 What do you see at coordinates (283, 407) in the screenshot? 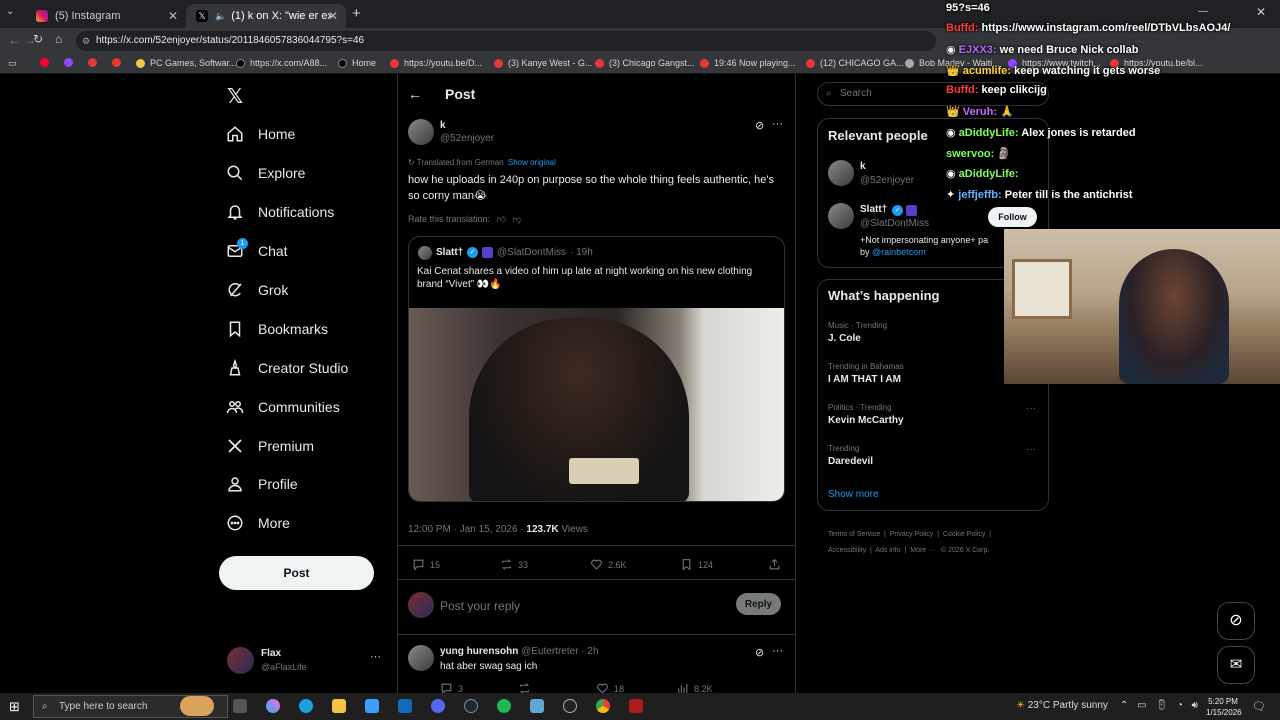
I see `nav-communities: Communities` at bounding box center [283, 407].